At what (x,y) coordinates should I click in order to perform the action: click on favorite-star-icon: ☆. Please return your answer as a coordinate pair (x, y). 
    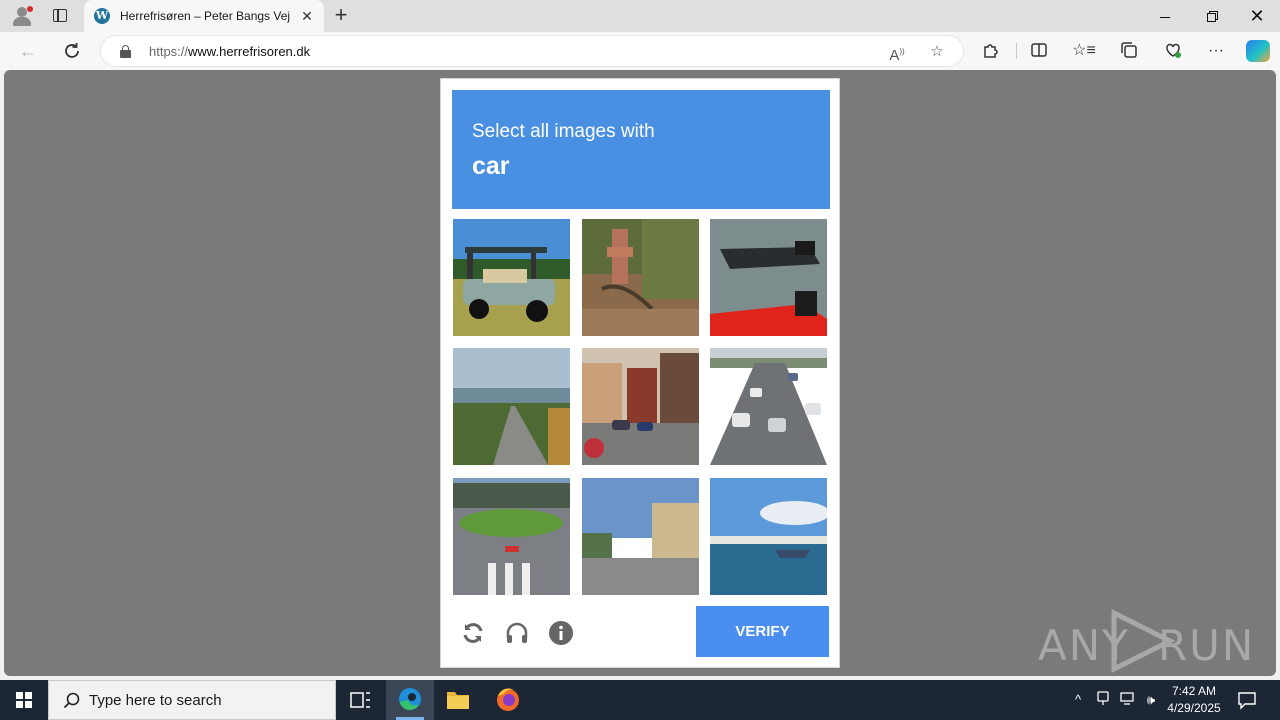
    Looking at the image, I should click on (937, 52).